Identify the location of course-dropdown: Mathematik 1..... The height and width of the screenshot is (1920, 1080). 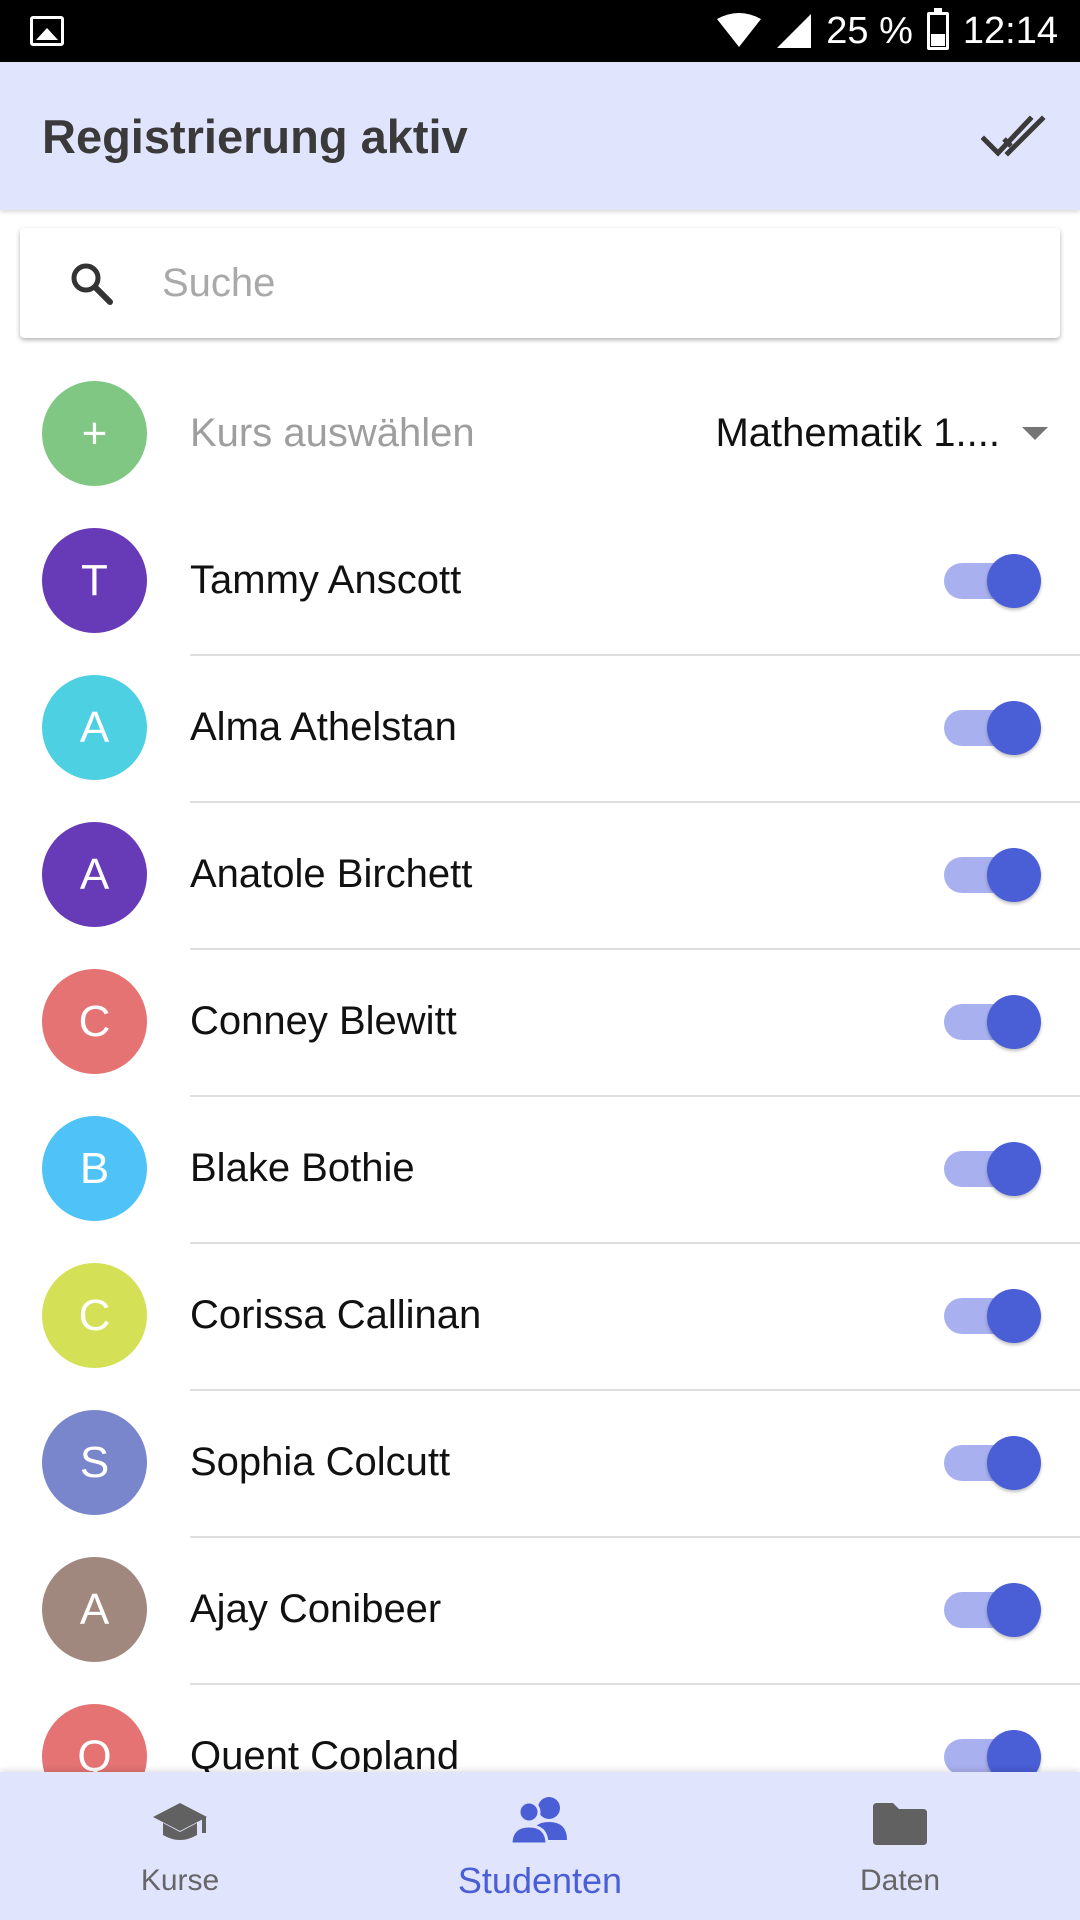
(881, 433).